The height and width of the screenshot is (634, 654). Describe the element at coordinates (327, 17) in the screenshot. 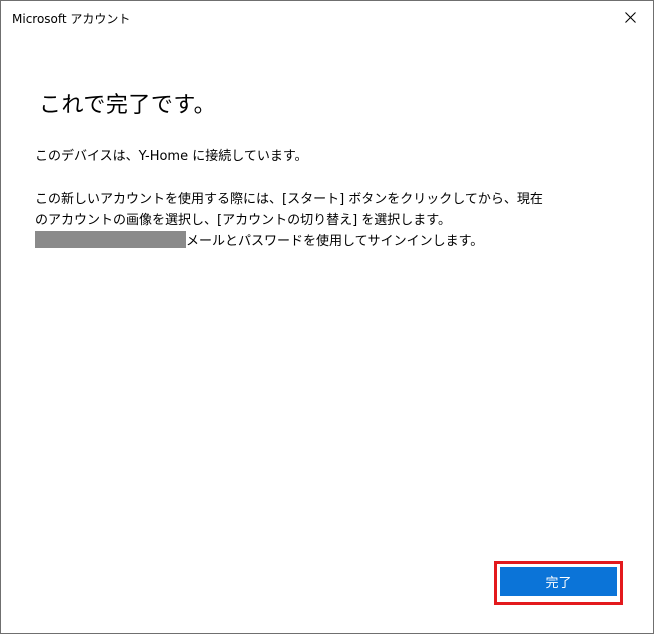

I see `title-bar: Microsoft アカウント` at that location.